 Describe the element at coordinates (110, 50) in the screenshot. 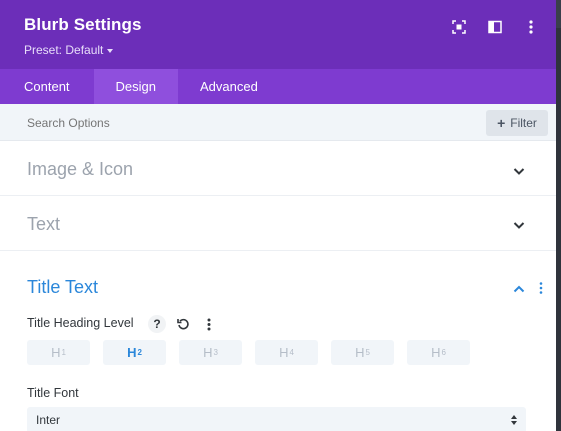

I see `caret-down-icon` at that location.